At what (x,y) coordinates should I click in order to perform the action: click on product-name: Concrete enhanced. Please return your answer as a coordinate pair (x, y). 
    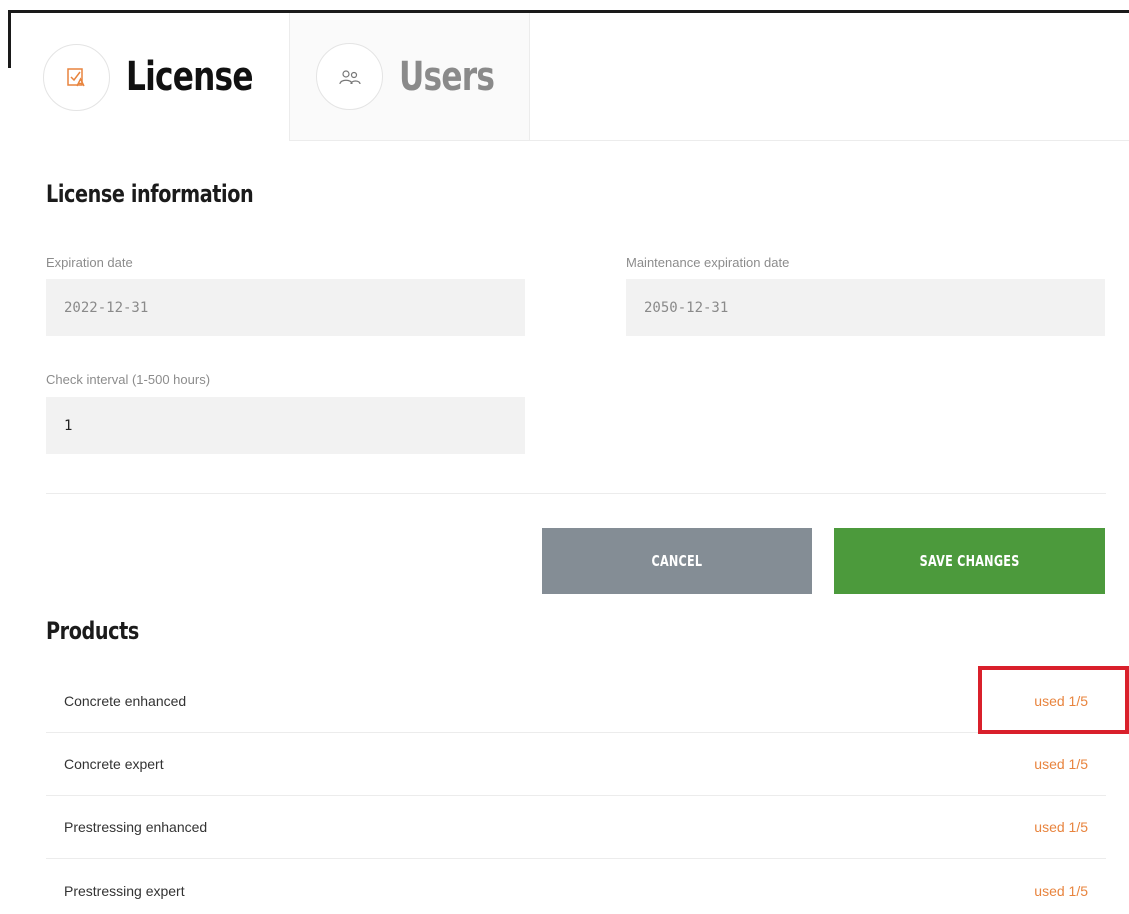
    Looking at the image, I should click on (125, 701).